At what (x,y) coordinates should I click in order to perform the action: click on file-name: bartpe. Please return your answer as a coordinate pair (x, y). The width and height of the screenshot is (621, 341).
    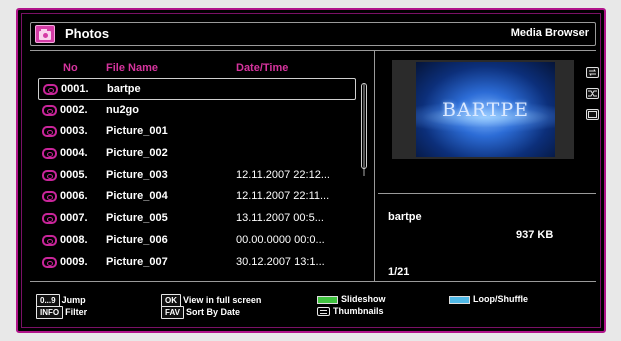
    Looking at the image, I should click on (124, 89).